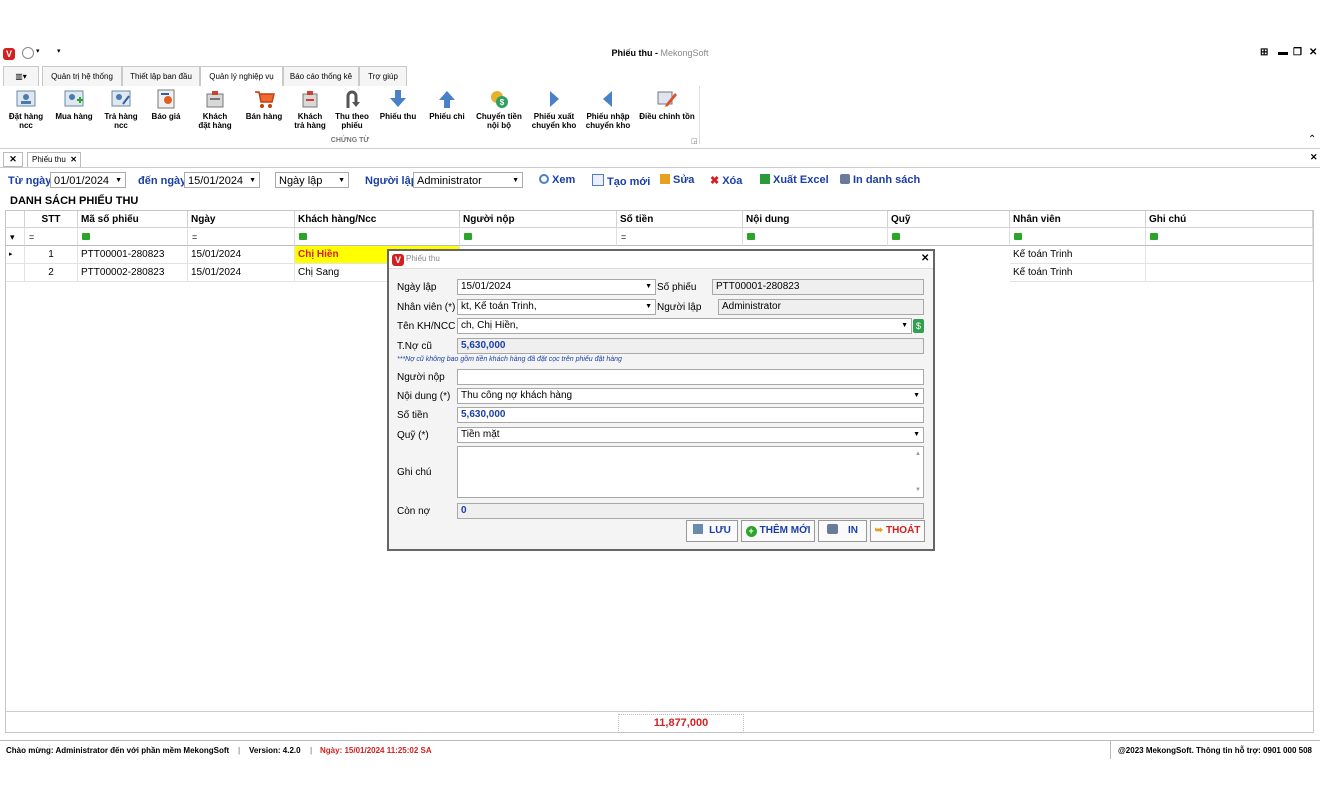 The height and width of the screenshot is (800, 1320). Describe the element at coordinates (51, 255) in the screenshot. I see `table-cell-stt: 1` at that location.